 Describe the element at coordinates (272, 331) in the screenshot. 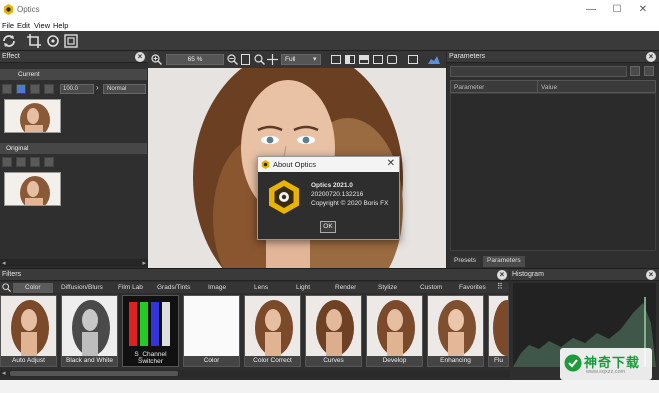

I see `filter-tile: Color Correct` at that location.